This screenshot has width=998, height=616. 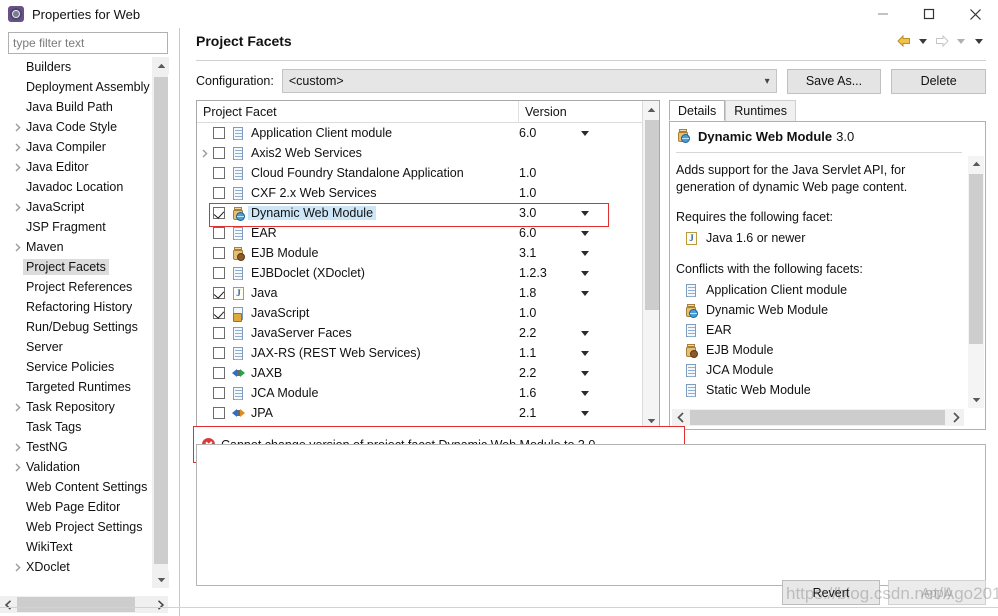 What do you see at coordinates (883, 14) in the screenshot?
I see `minimize-icon` at bounding box center [883, 14].